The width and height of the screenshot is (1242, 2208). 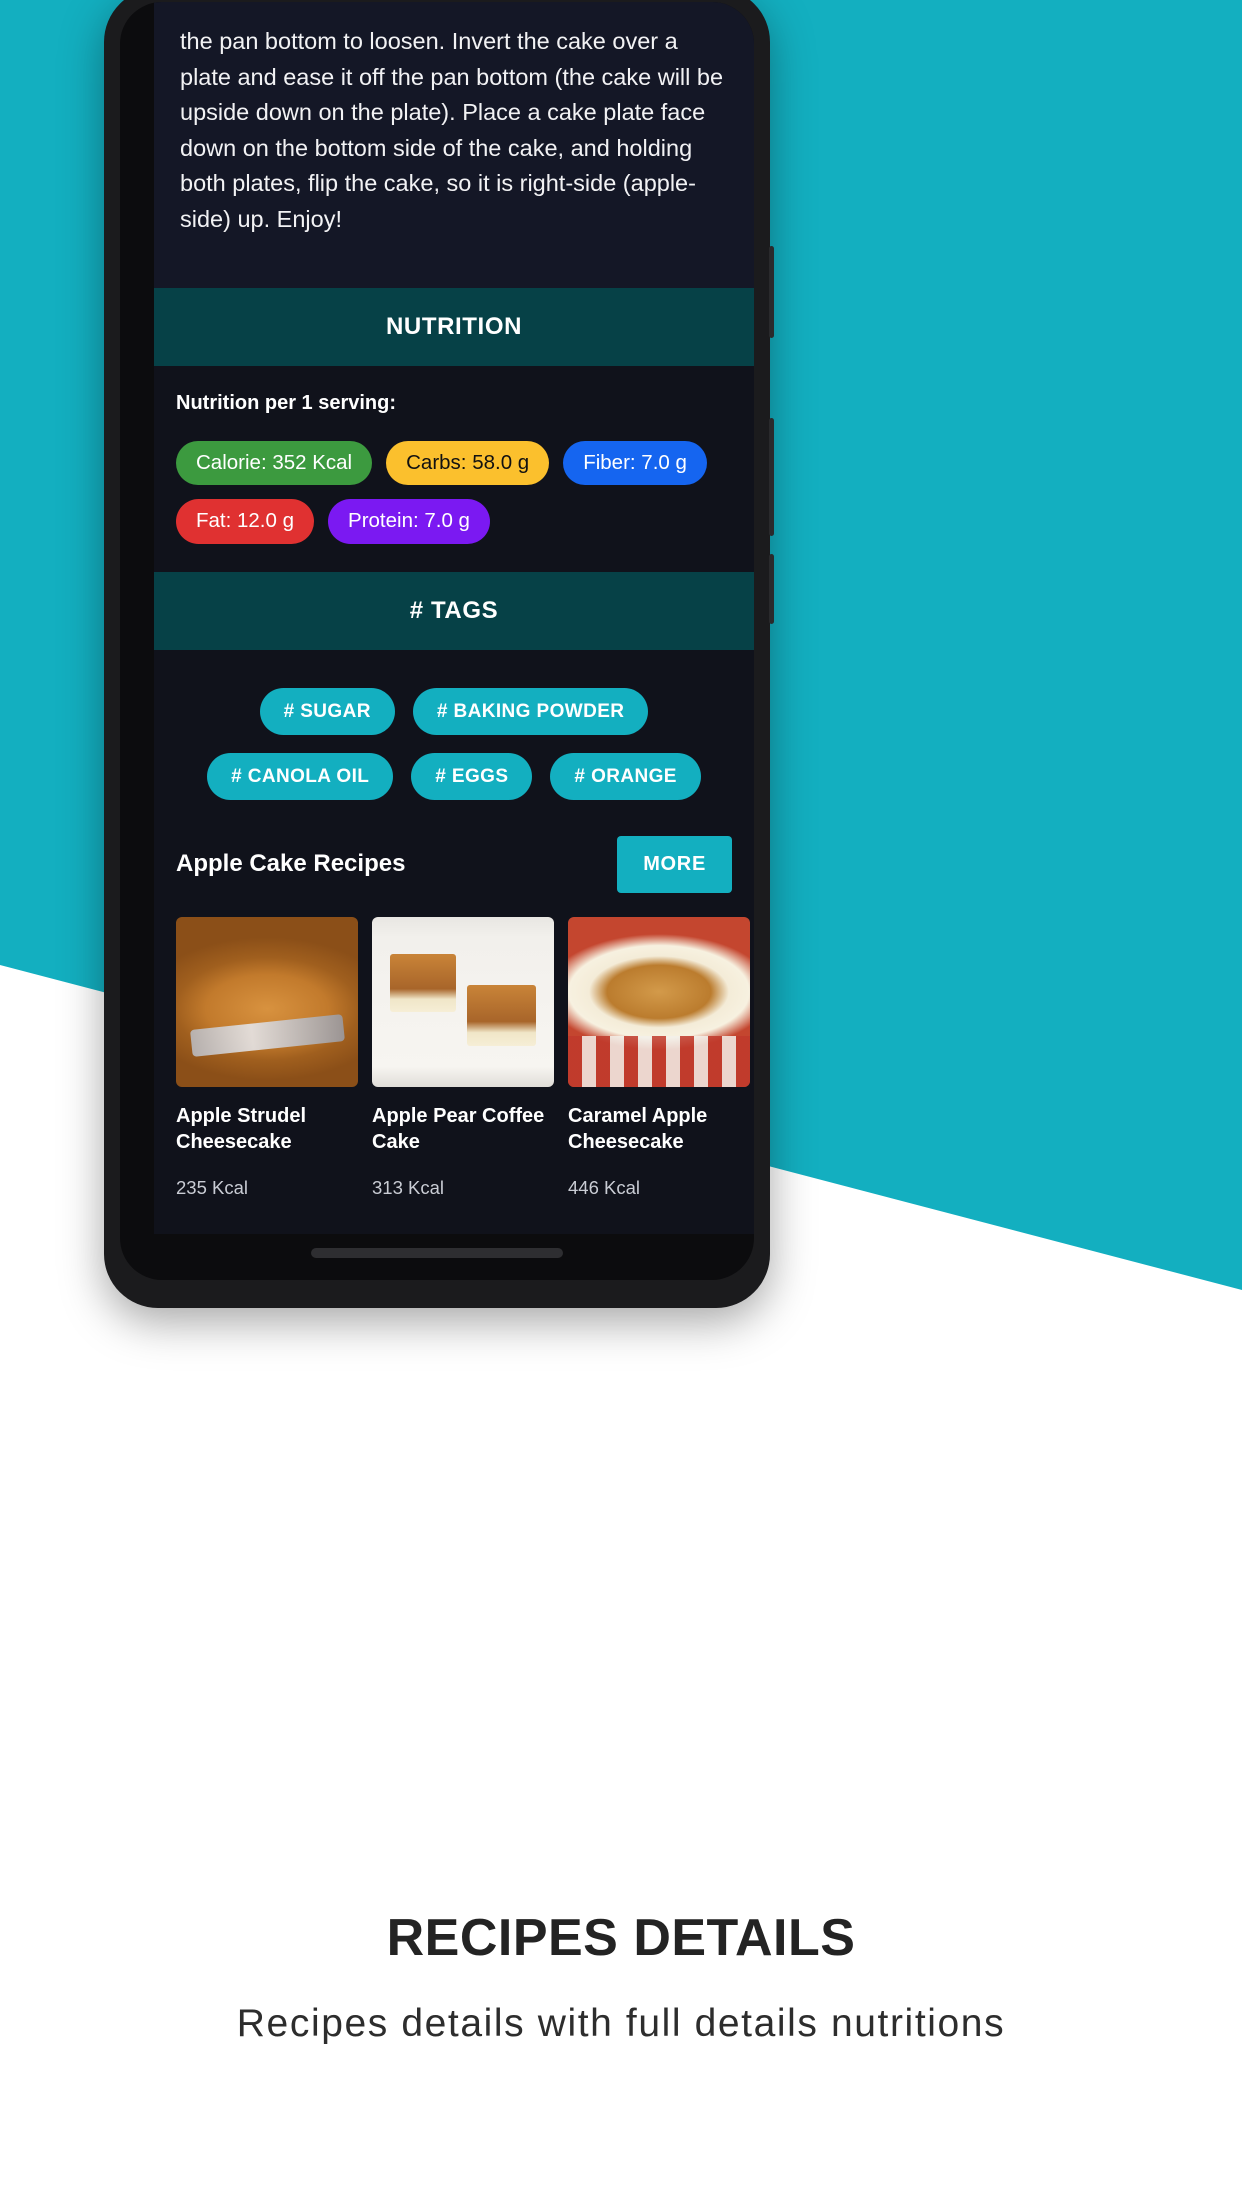 I want to click on tags-section-header: # TAGS, so click(x=454, y=610).